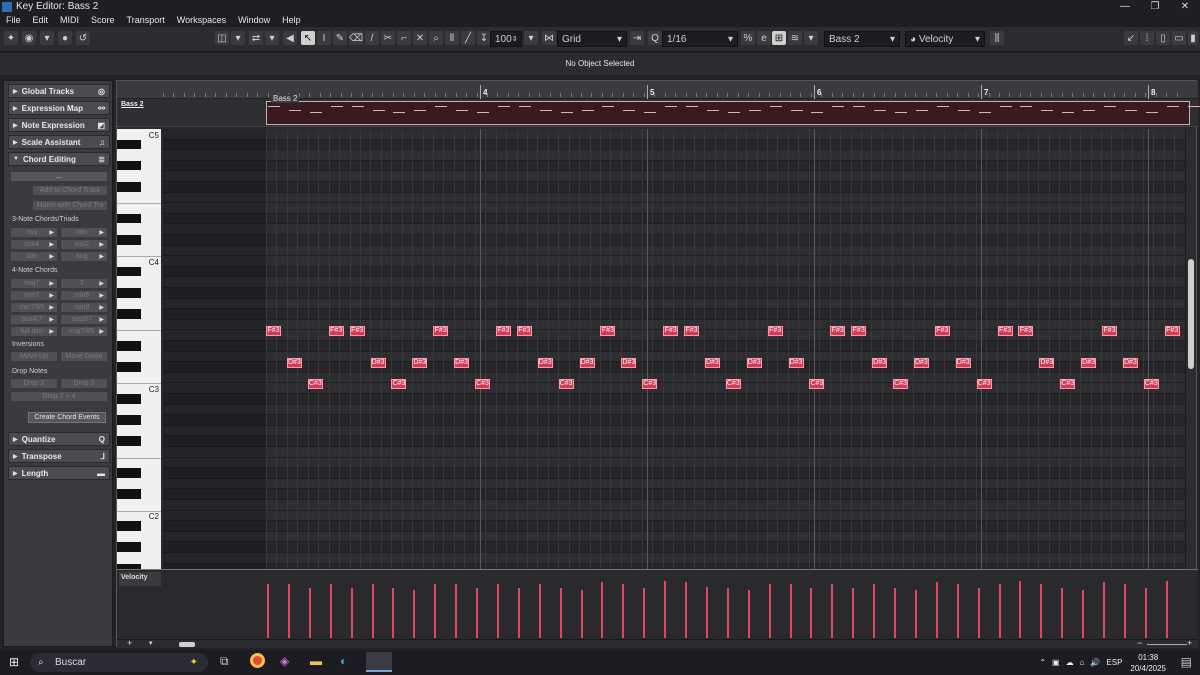  What do you see at coordinates (674, 605) in the screenshot?
I see `velocity-bars` at bounding box center [674, 605].